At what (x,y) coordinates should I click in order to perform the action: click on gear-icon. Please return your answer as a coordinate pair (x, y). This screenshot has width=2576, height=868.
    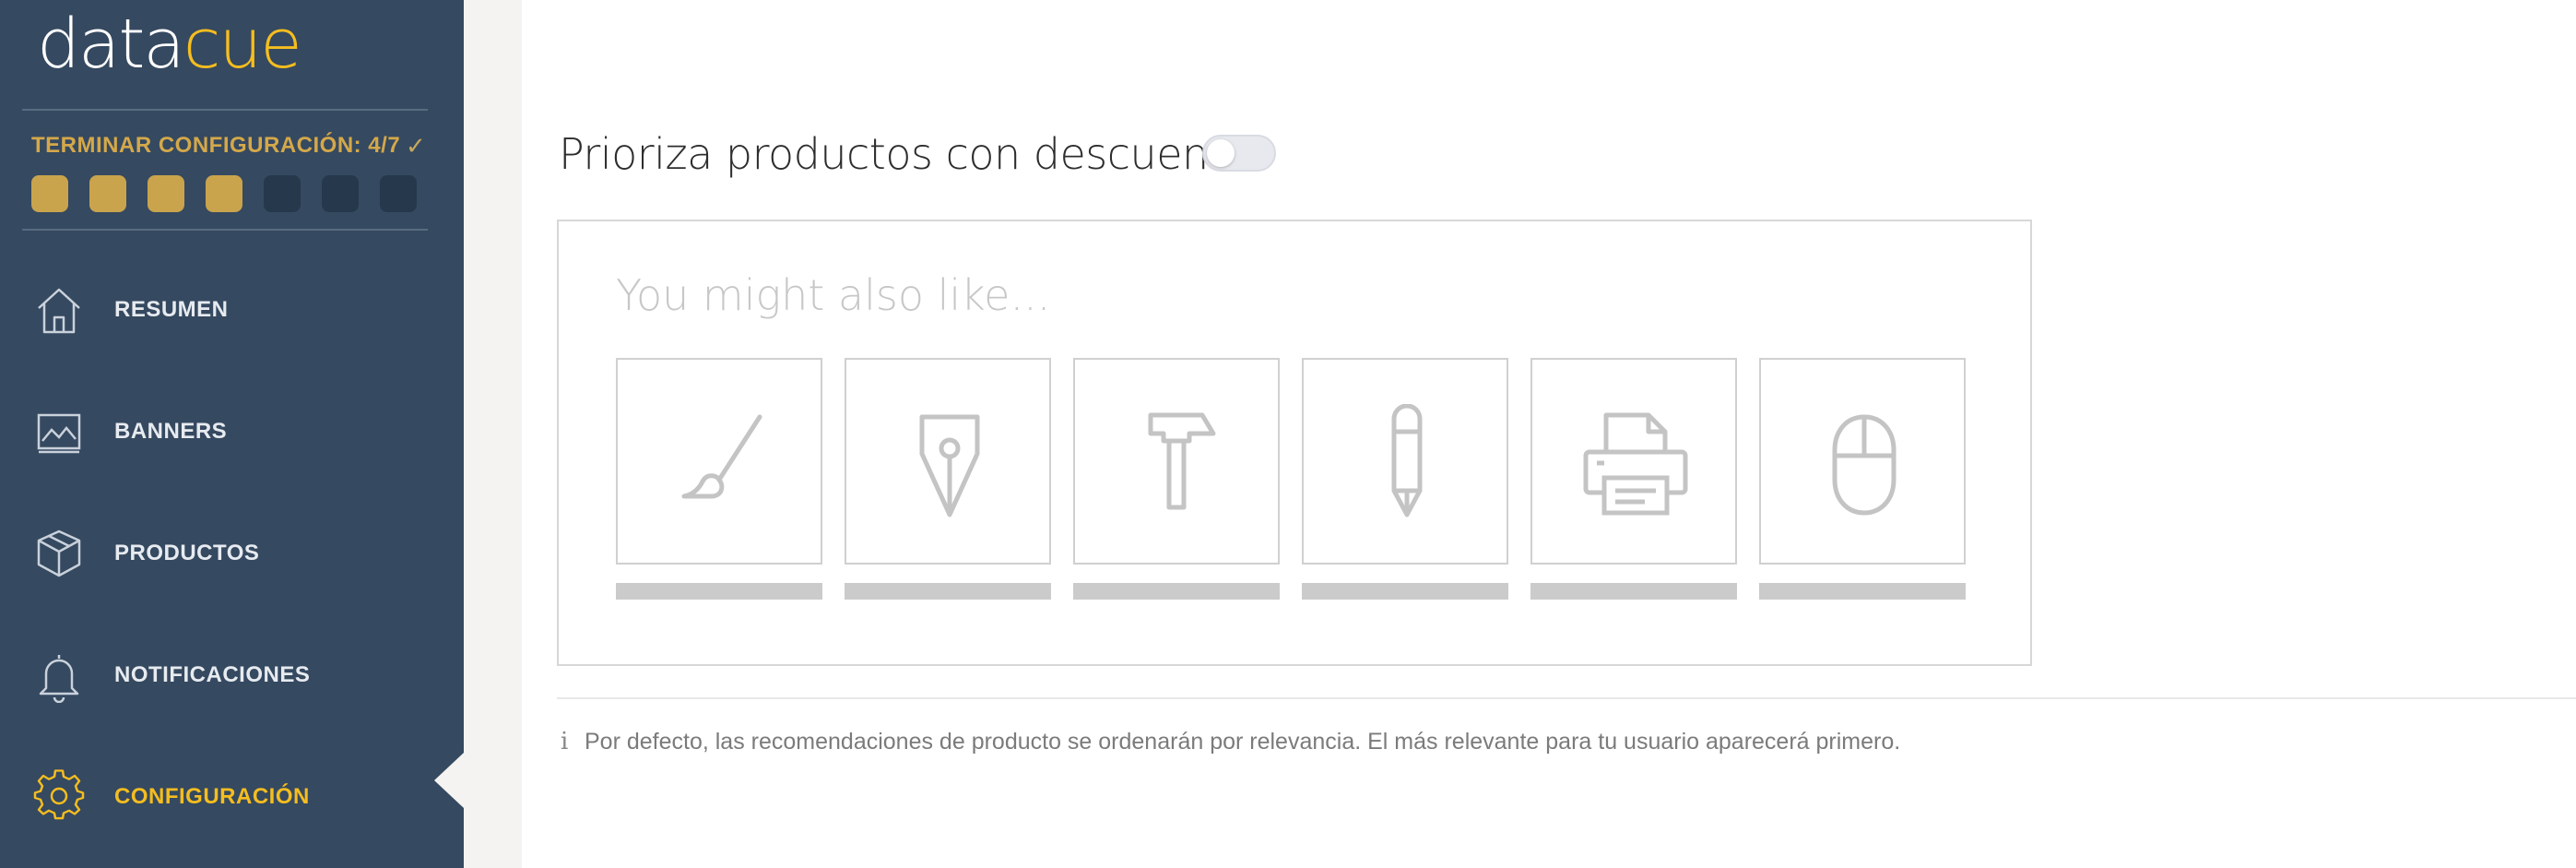
    Looking at the image, I should click on (59, 794).